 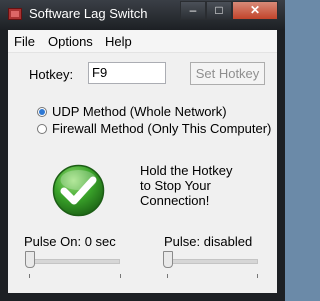 I want to click on firewall-method-label: Firewall Method (Only This Computer), so click(x=161, y=128).